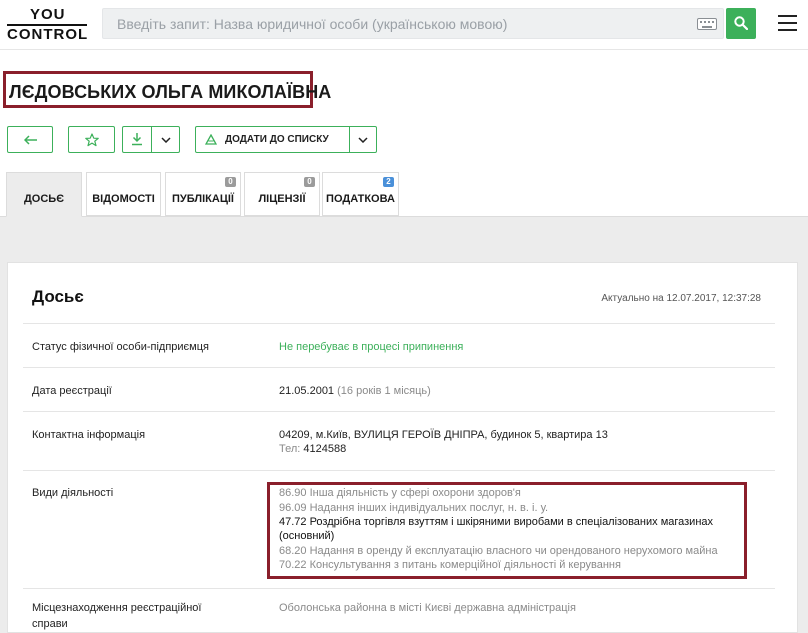 This screenshot has height=633, width=808. Describe the element at coordinates (58, 296) in the screenshot. I see `section-title: Досьє` at that location.